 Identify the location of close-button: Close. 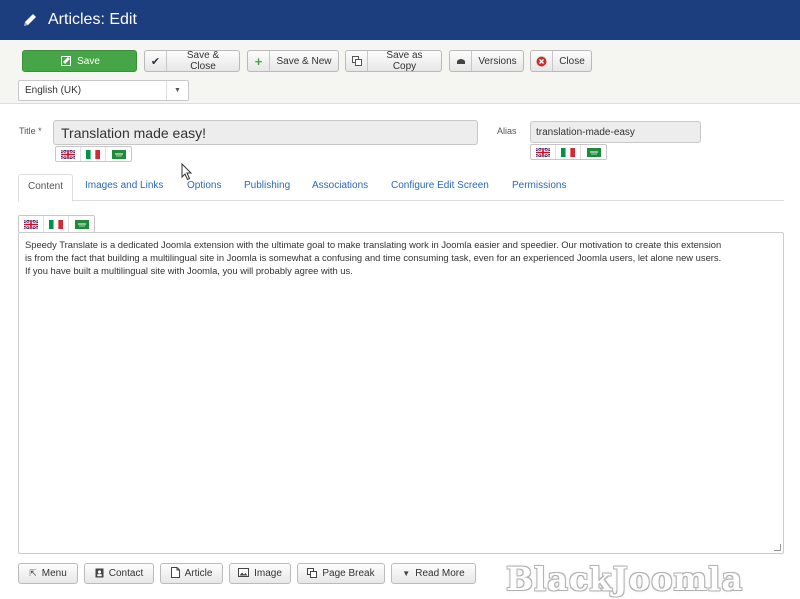
(561, 61).